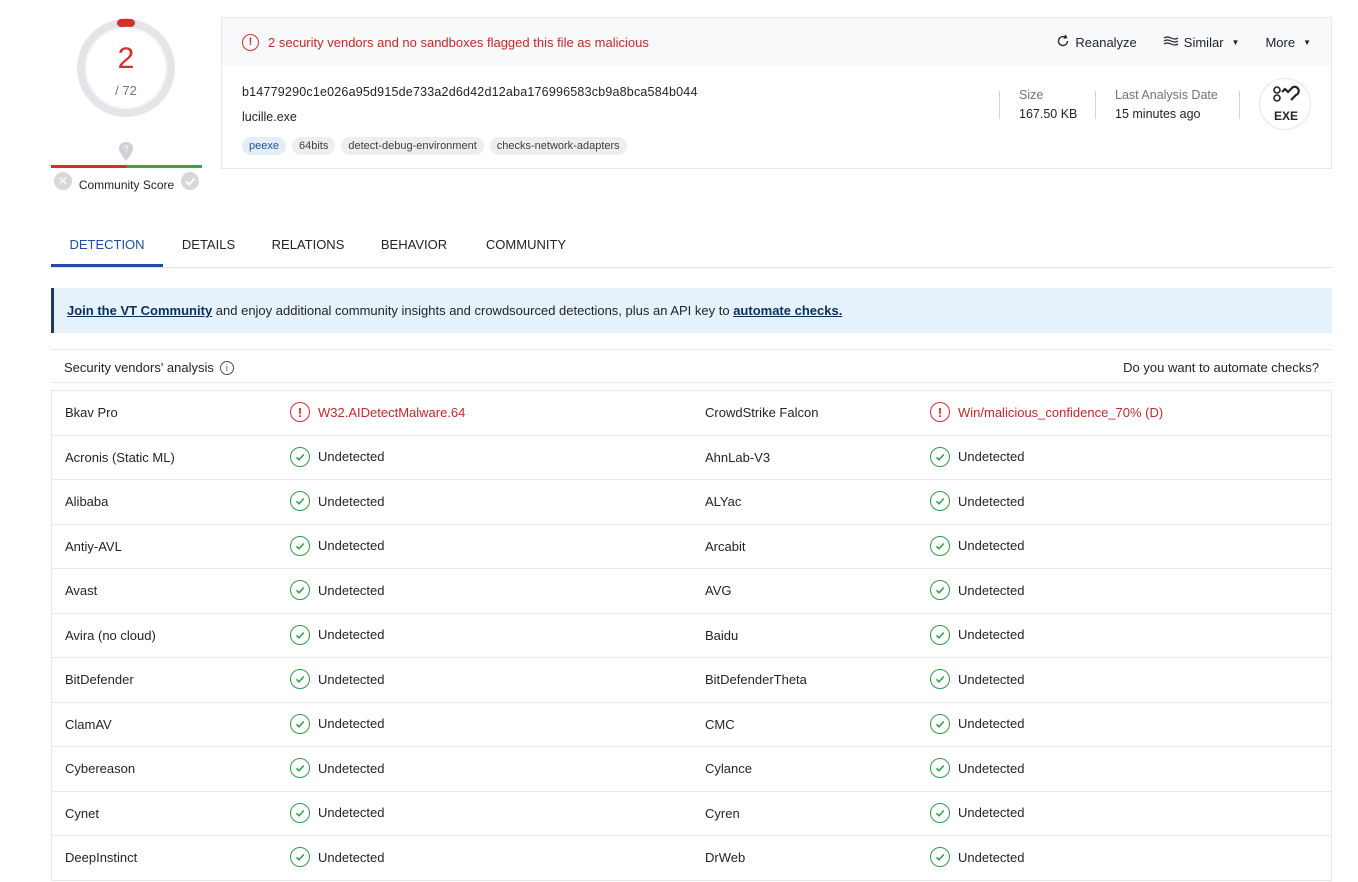 This screenshot has width=1358, height=882. What do you see at coordinates (1307, 42) in the screenshot?
I see `chevron-down-icon: ▼` at bounding box center [1307, 42].